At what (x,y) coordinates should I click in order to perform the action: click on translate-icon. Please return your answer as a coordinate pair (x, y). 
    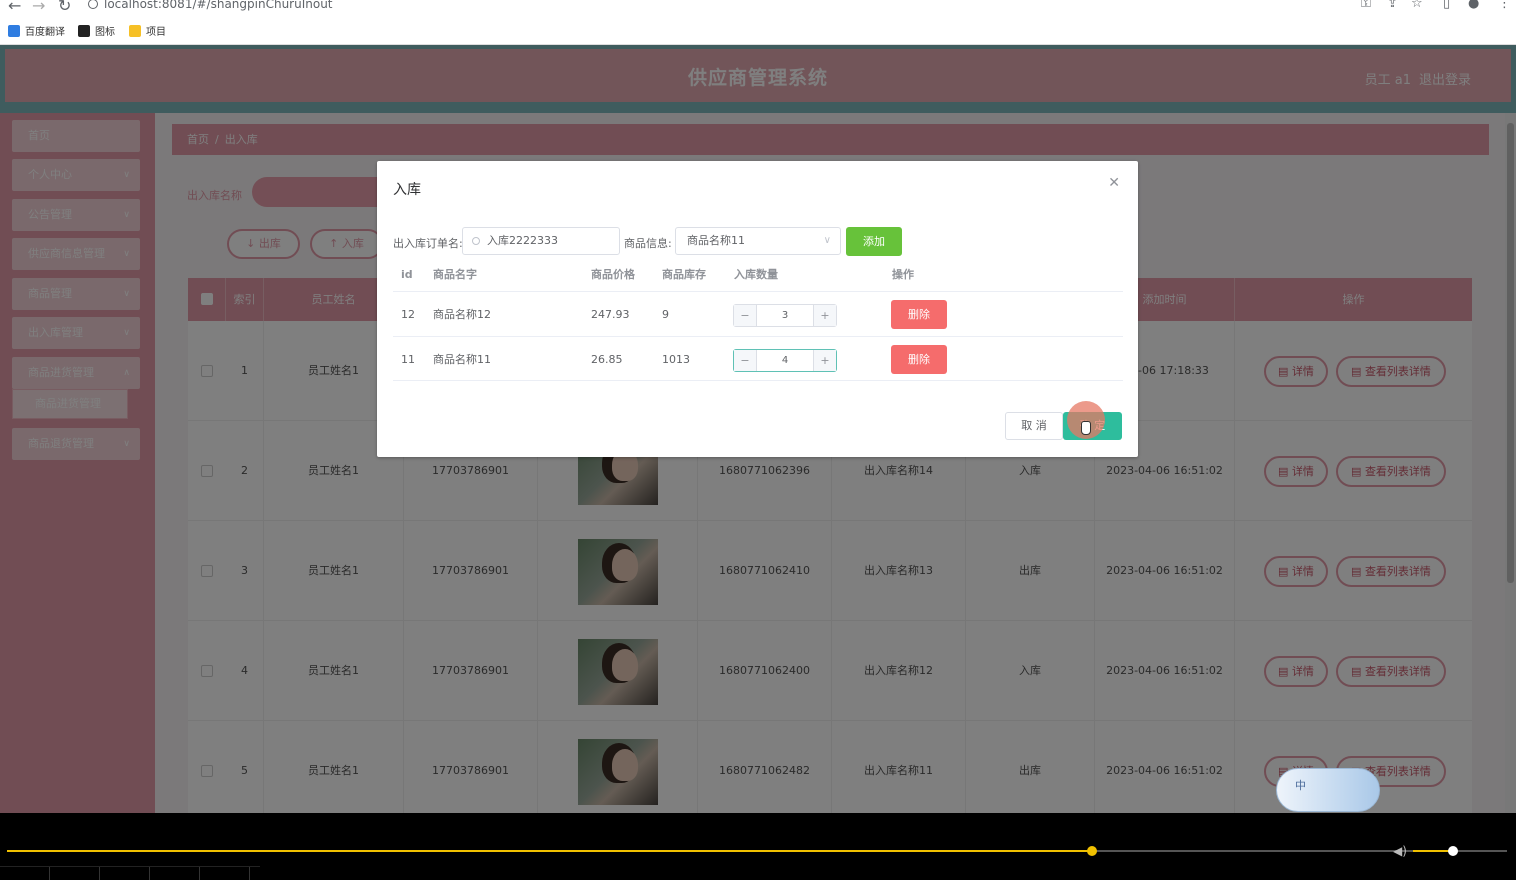
    Looking at the image, I should click on (14, 30).